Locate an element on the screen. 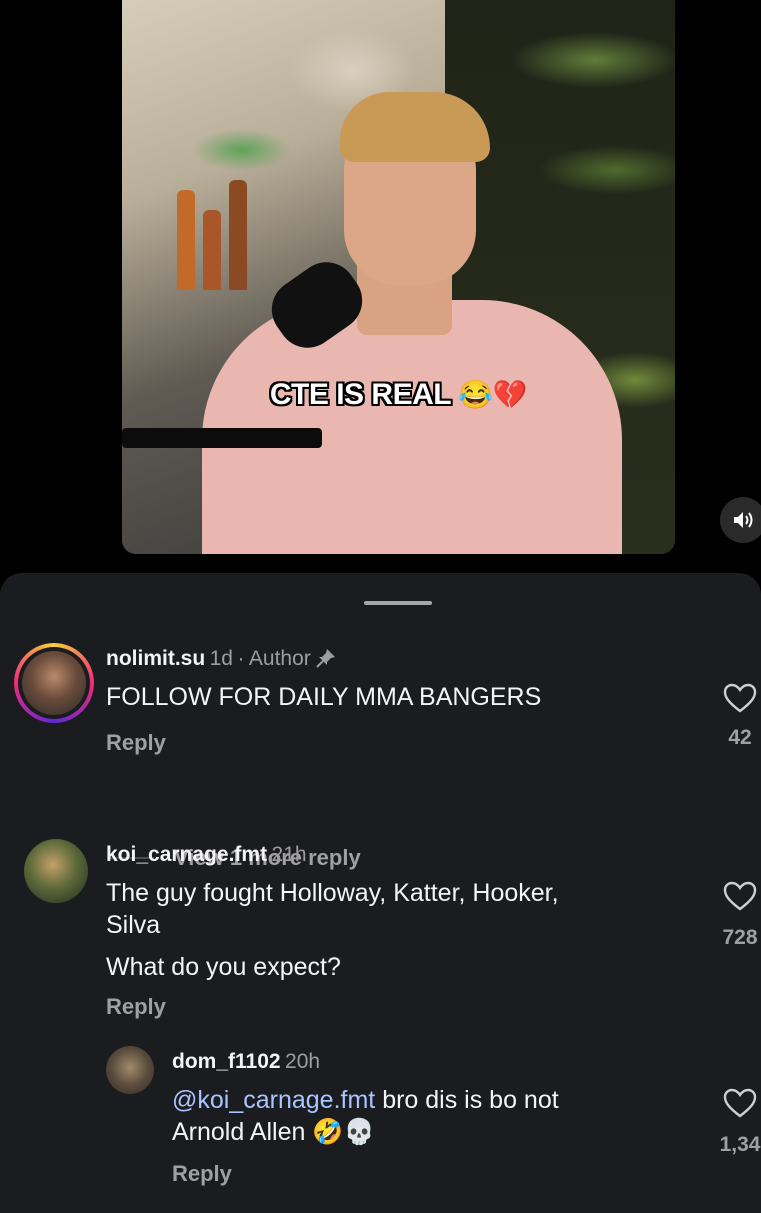  comment-text-line: Silva is located at coordinates (133, 925).